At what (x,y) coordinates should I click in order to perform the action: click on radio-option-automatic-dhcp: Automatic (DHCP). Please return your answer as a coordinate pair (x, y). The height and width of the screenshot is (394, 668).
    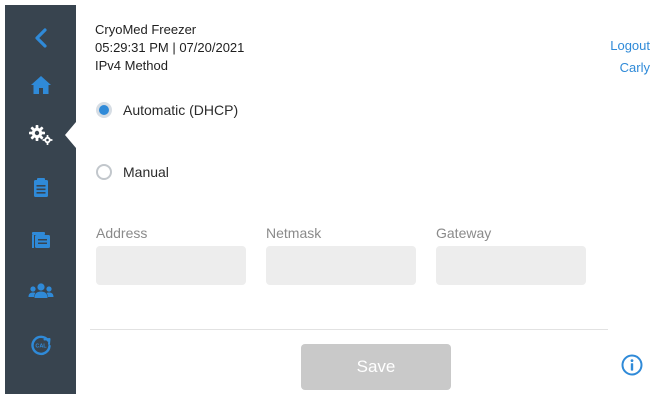
    Looking at the image, I should click on (167, 110).